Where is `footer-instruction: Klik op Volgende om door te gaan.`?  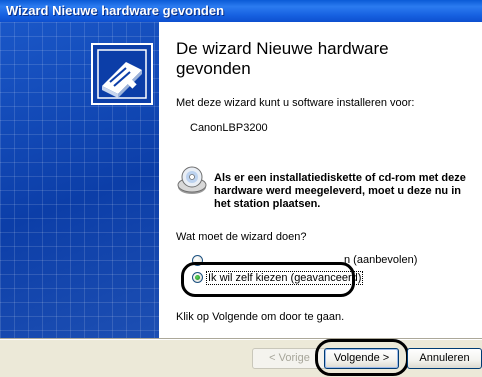
footer-instruction: Klik op Volgende om door te gaan. is located at coordinates (260, 317).